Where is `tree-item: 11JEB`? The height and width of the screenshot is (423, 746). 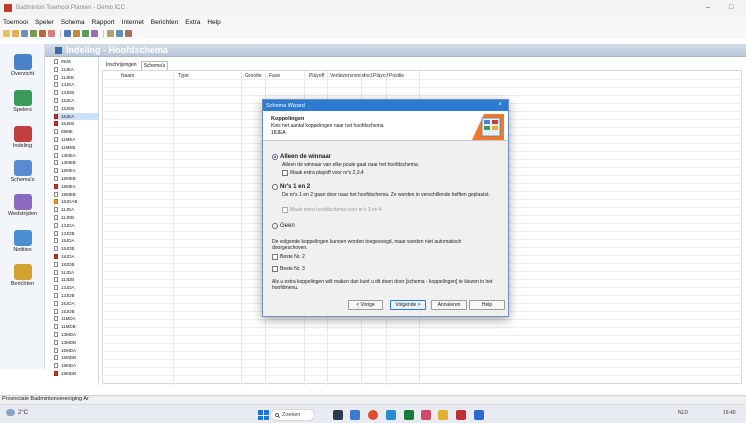 tree-item: 11JEB is located at coordinates (76, 77).